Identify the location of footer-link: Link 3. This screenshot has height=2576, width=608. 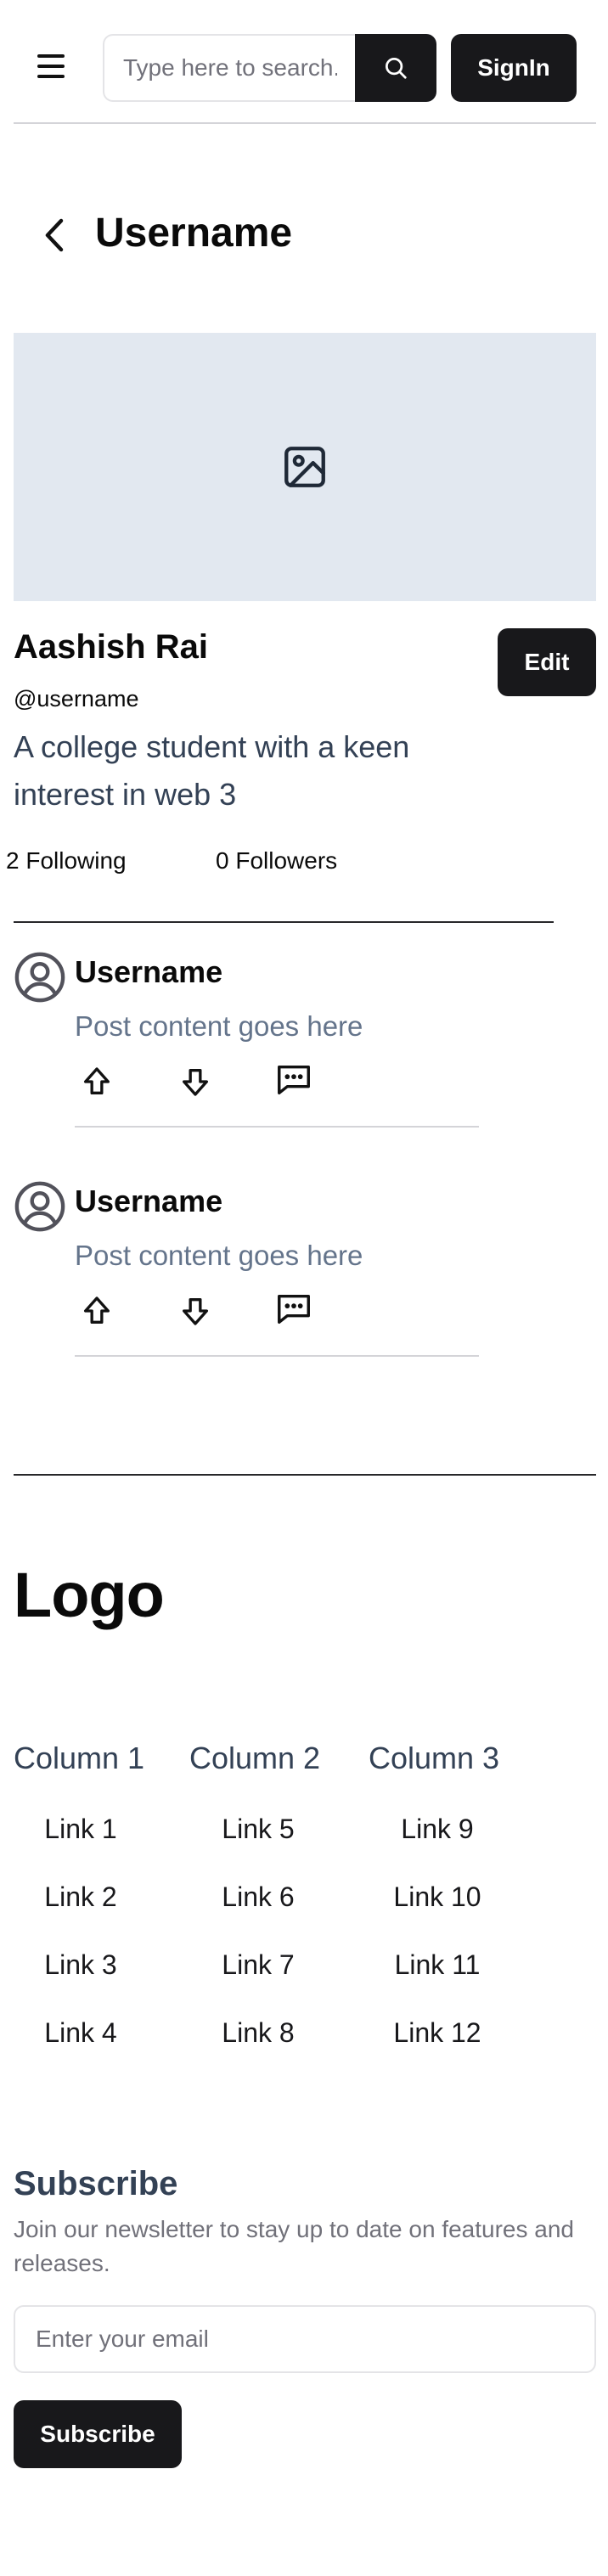
(81, 1965).